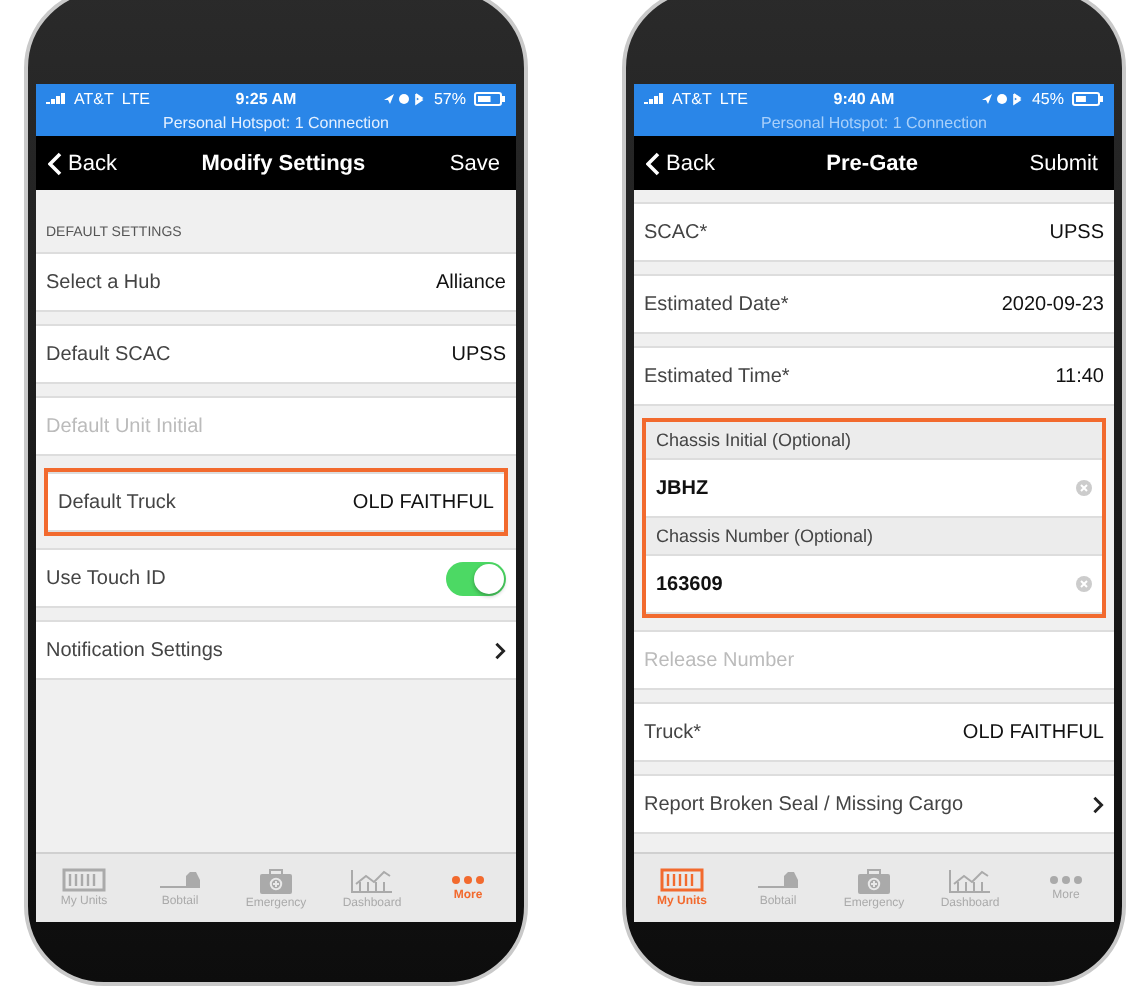  What do you see at coordinates (674, 732) in the screenshot?
I see `row-label: Truck*` at bounding box center [674, 732].